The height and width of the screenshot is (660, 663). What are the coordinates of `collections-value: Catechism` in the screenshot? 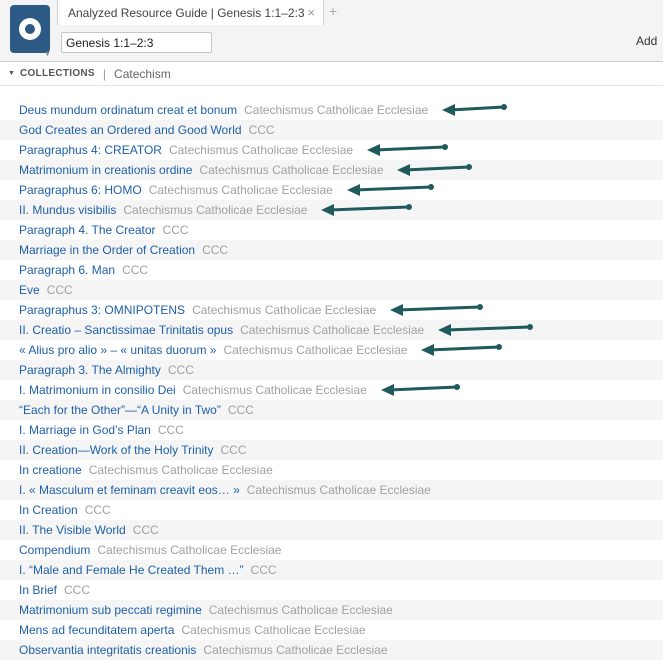 It's located at (142, 74).